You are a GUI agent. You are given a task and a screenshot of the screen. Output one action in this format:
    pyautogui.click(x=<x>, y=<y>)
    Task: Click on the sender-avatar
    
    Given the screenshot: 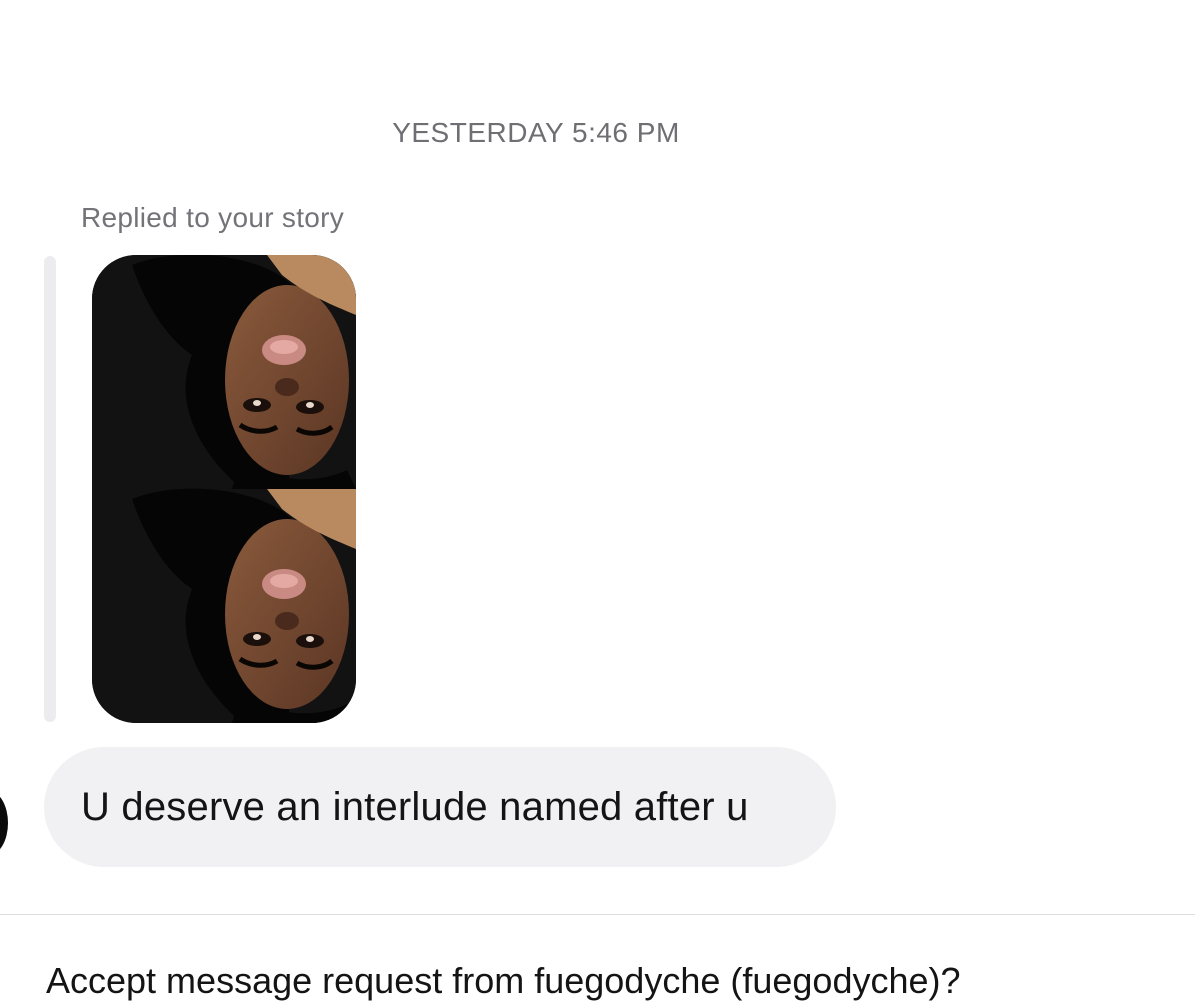 What is the action you would take?
    pyautogui.click(x=4, y=823)
    